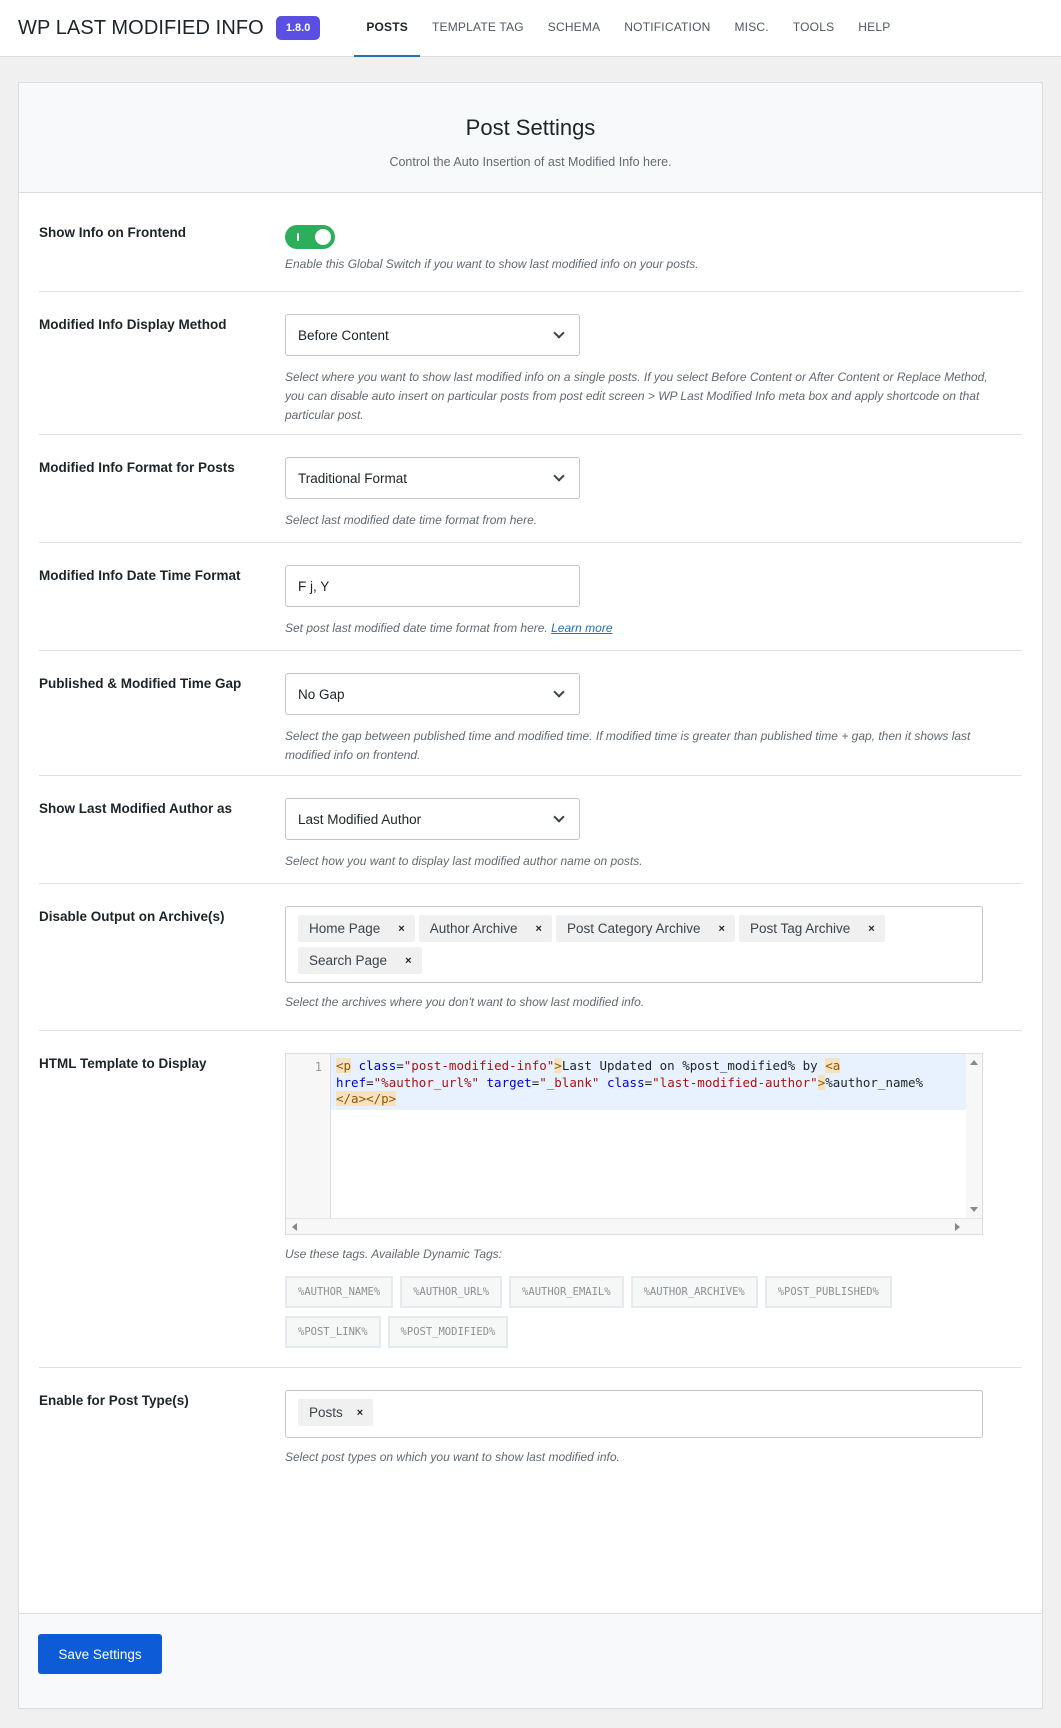  I want to click on show-info-toggle, so click(310, 237).